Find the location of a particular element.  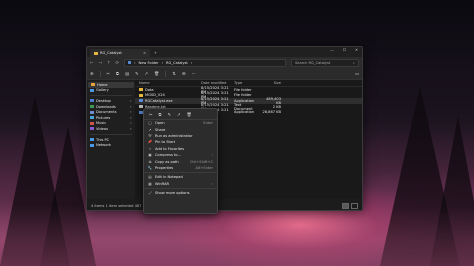

menu-item-shortcut: Ctrl+Shift+C is located at coordinates (201, 161).